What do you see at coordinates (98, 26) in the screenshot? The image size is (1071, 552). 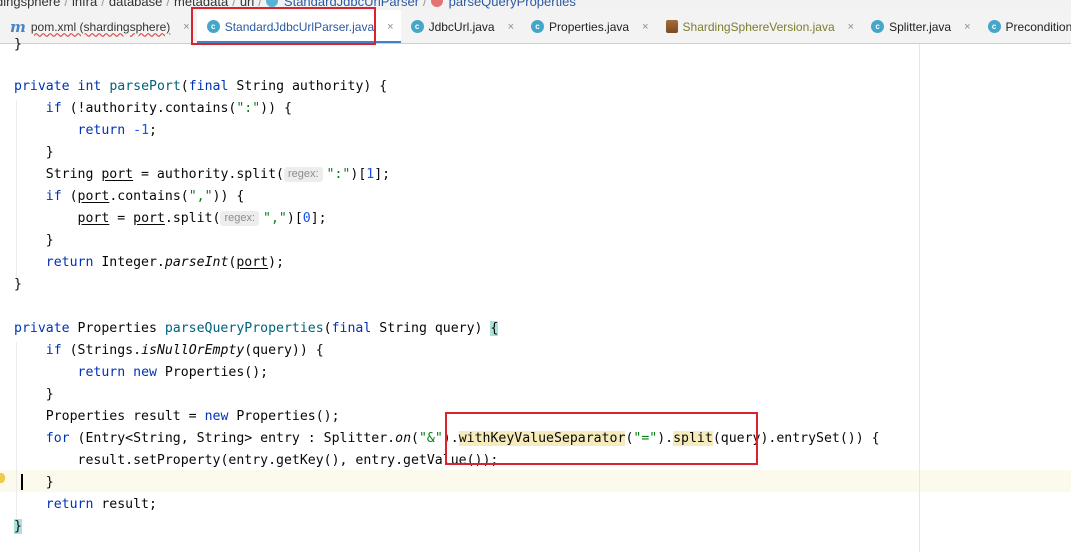 I see `tab-pom-xml: m pom.xml (shardingsphere) ×` at bounding box center [98, 26].